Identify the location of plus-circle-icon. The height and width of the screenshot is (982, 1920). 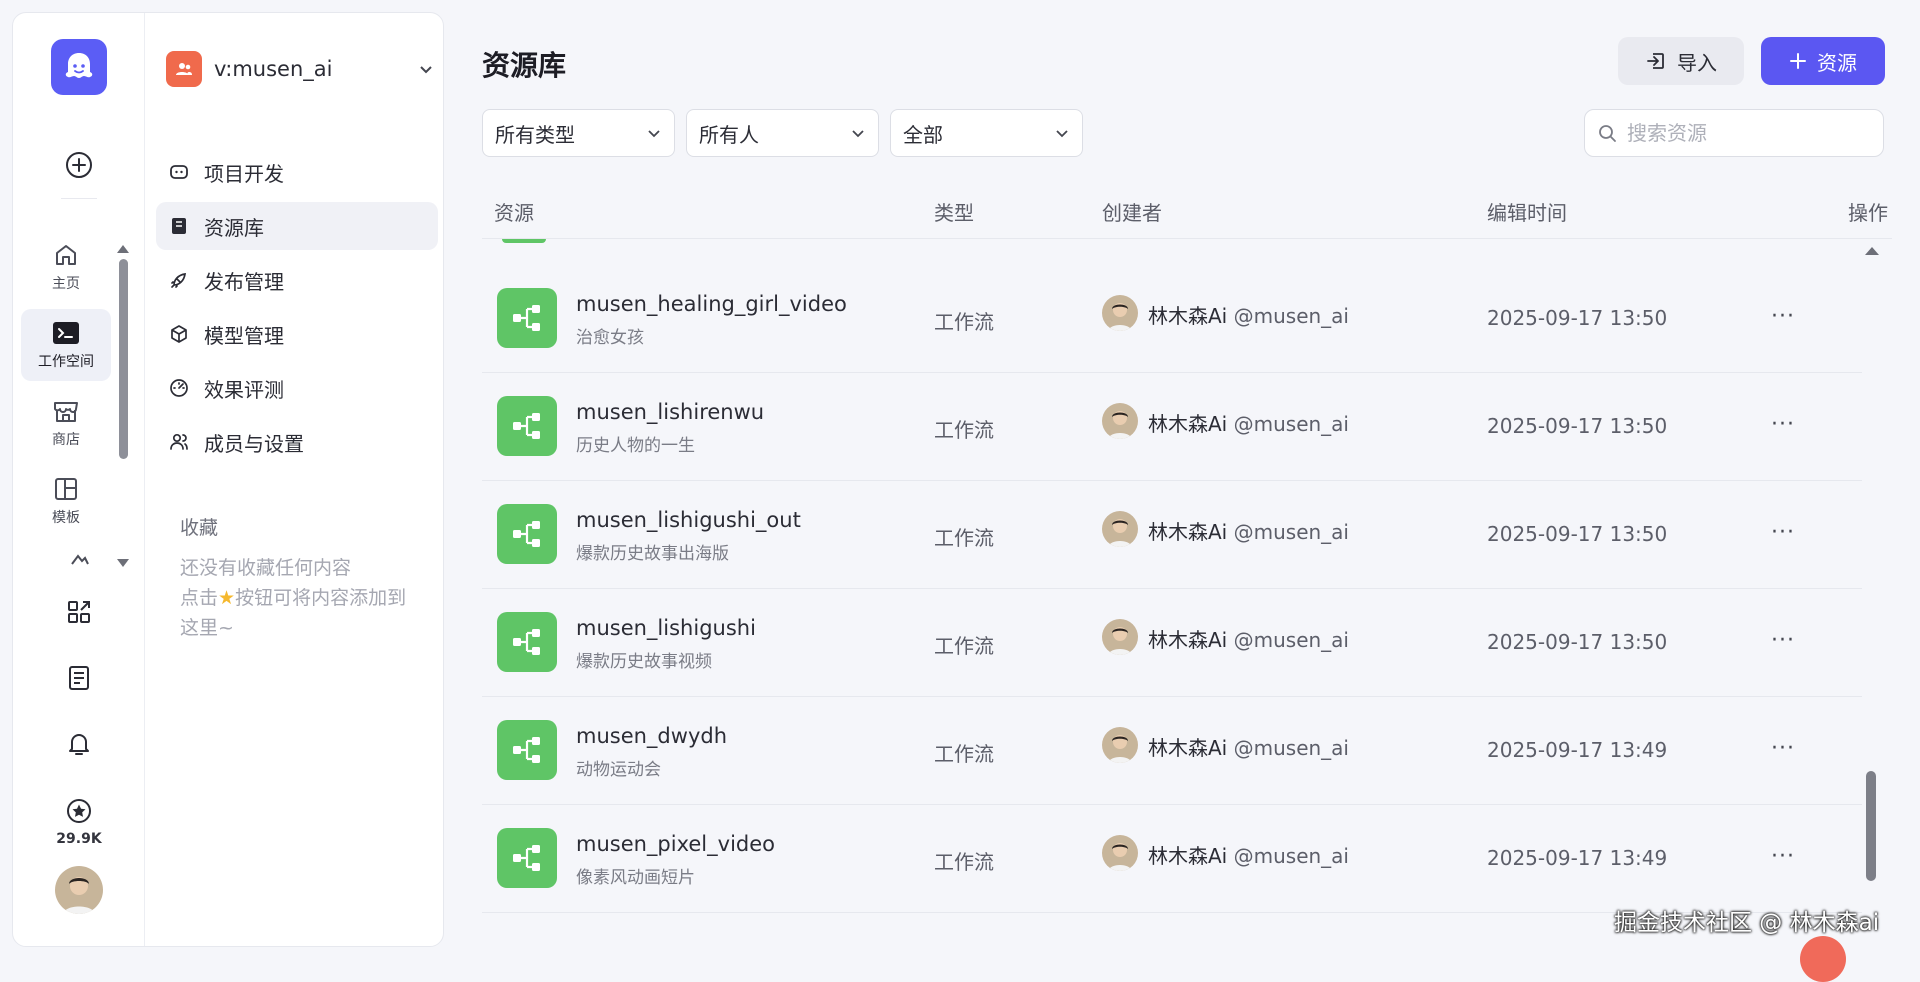
(79, 165).